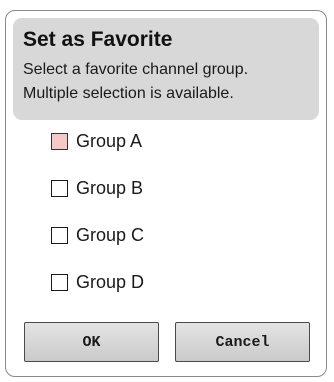  I want to click on option-label-group-b: Group B, so click(110, 187).